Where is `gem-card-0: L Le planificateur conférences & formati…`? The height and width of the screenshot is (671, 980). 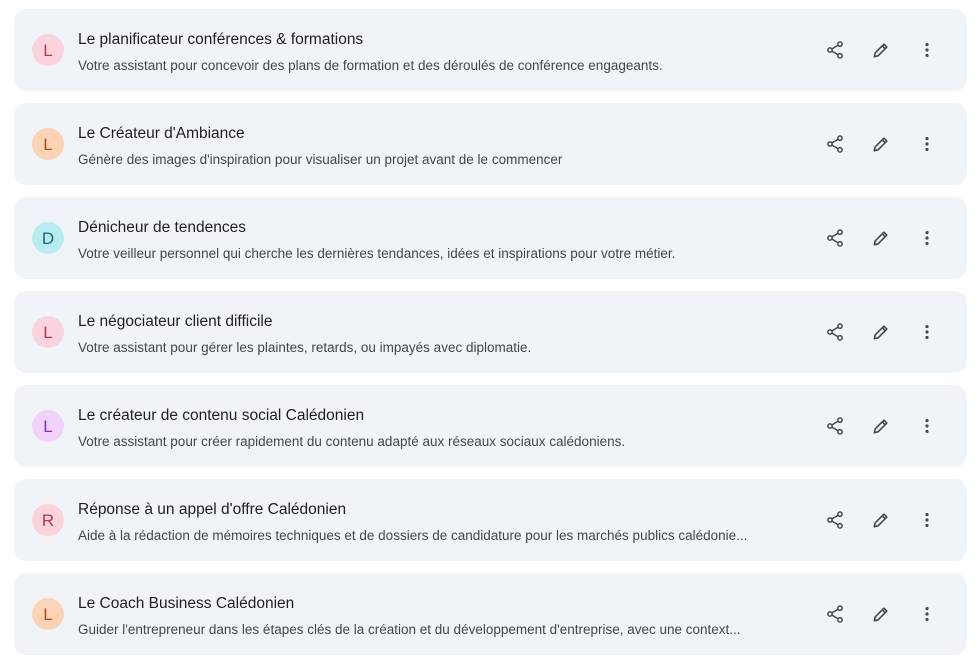
gem-card-0: L Le planificateur conférences & formati… is located at coordinates (490, 50).